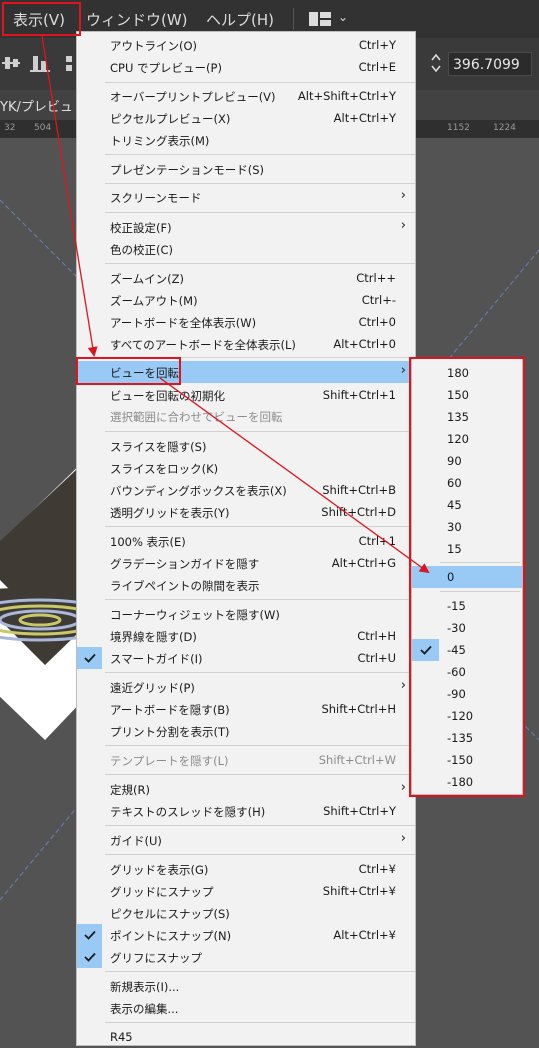  What do you see at coordinates (240, 19) in the screenshot?
I see `menu-help: ヘルプ(H)` at bounding box center [240, 19].